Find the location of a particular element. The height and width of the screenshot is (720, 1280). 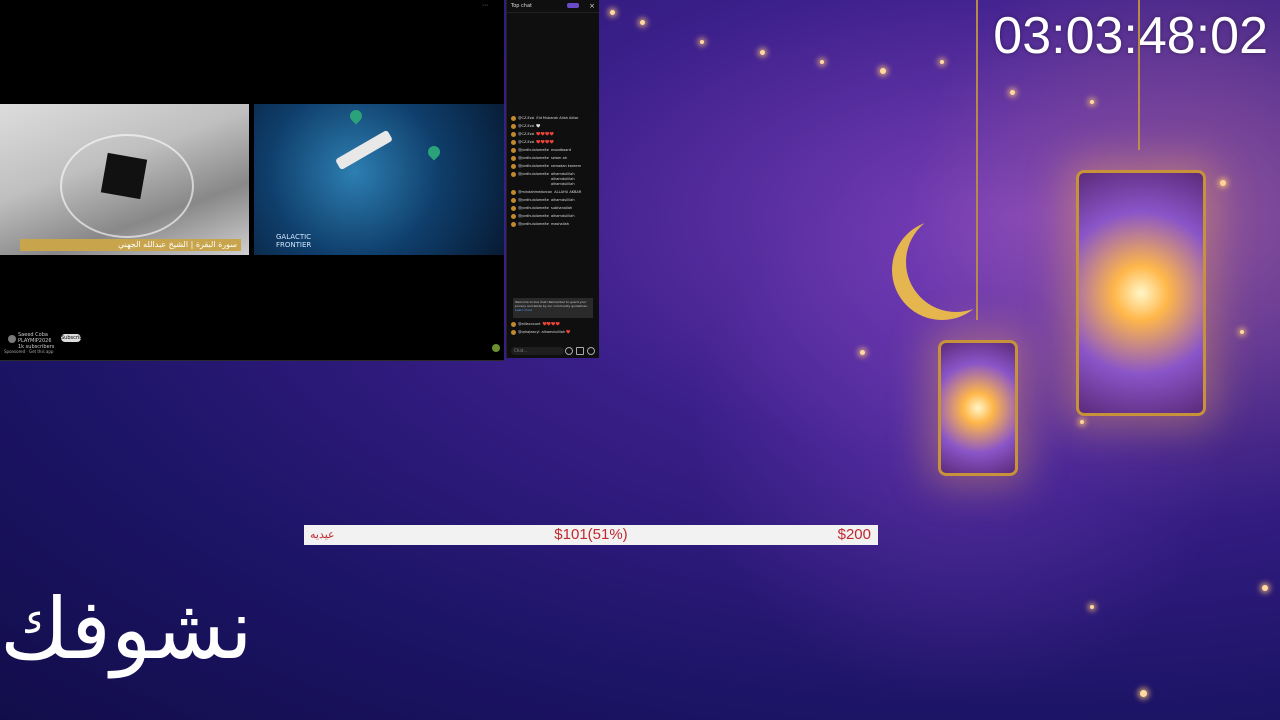

chat-message: @mindahmedorcon ALLAHU AKBAR is located at coordinates (553, 192).